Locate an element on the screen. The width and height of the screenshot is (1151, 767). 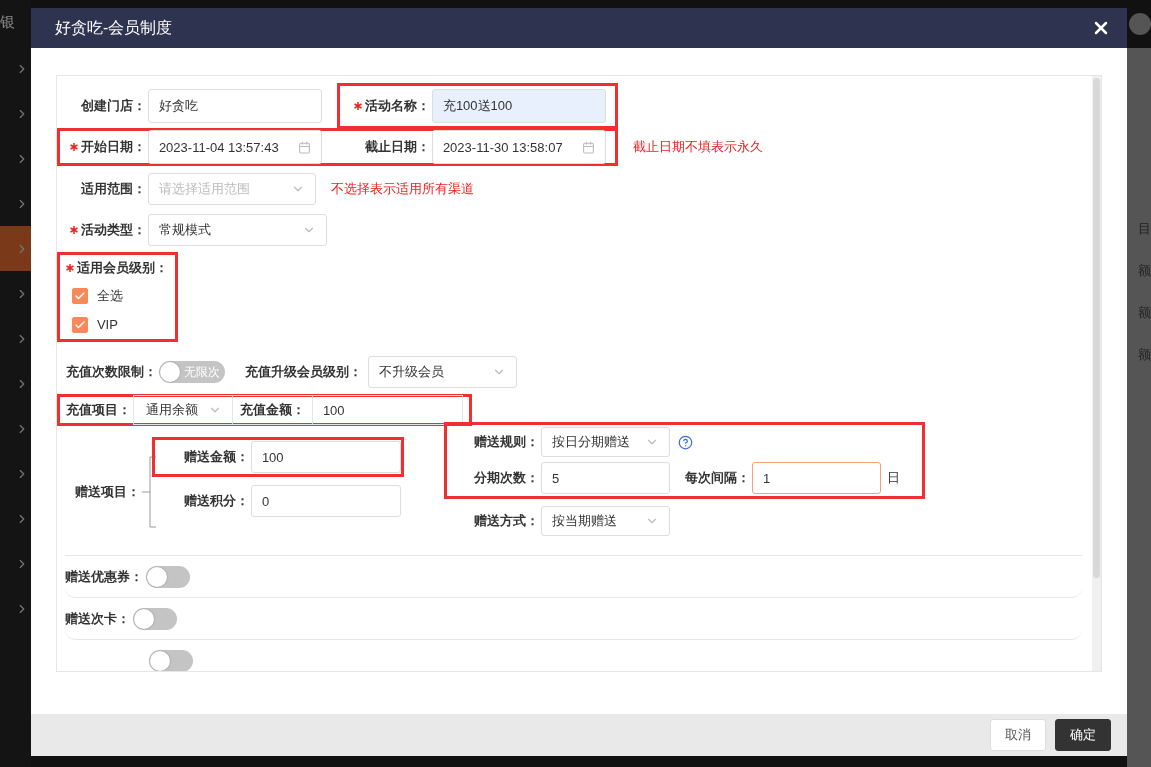
input-field: 1 is located at coordinates (816, 478).